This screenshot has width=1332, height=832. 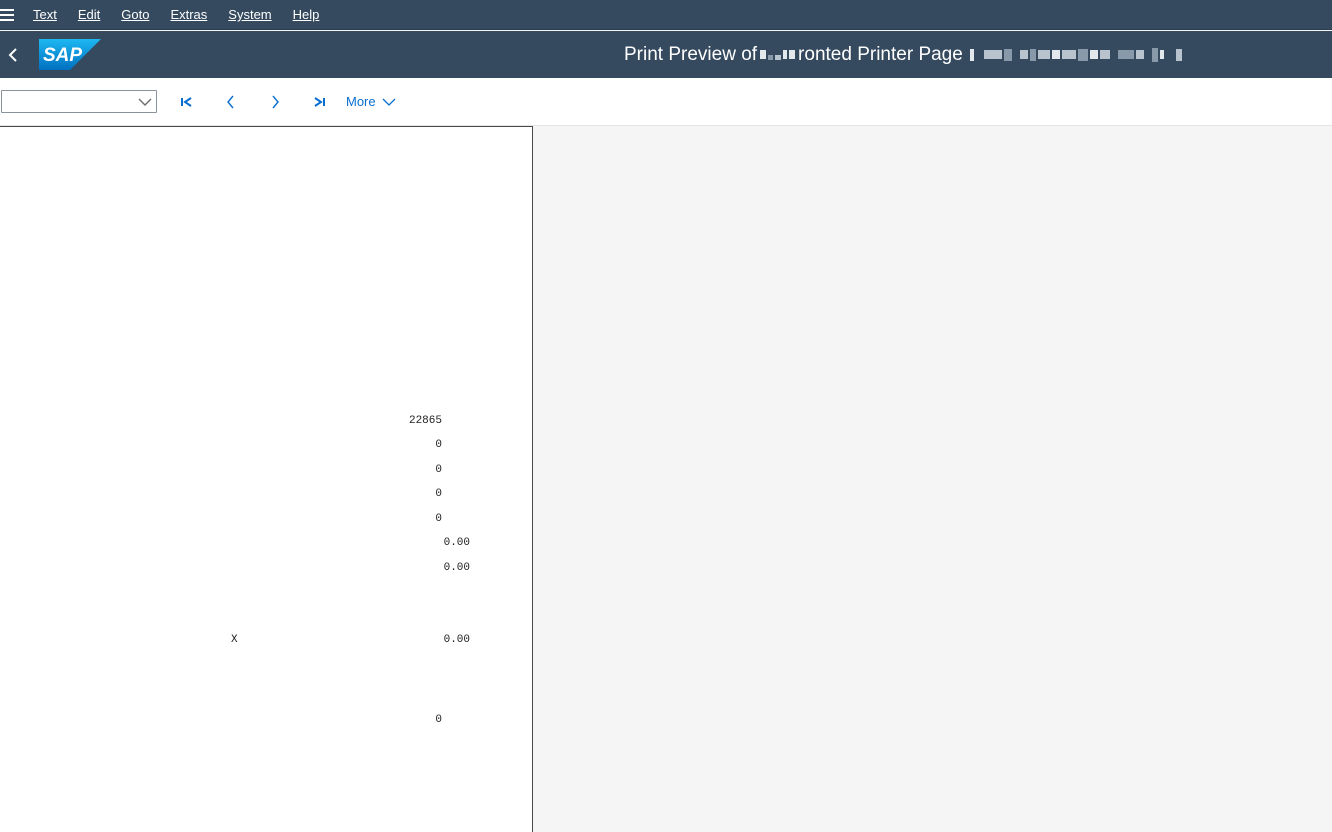 What do you see at coordinates (666, 102) in the screenshot?
I see `toolbar: More` at bounding box center [666, 102].